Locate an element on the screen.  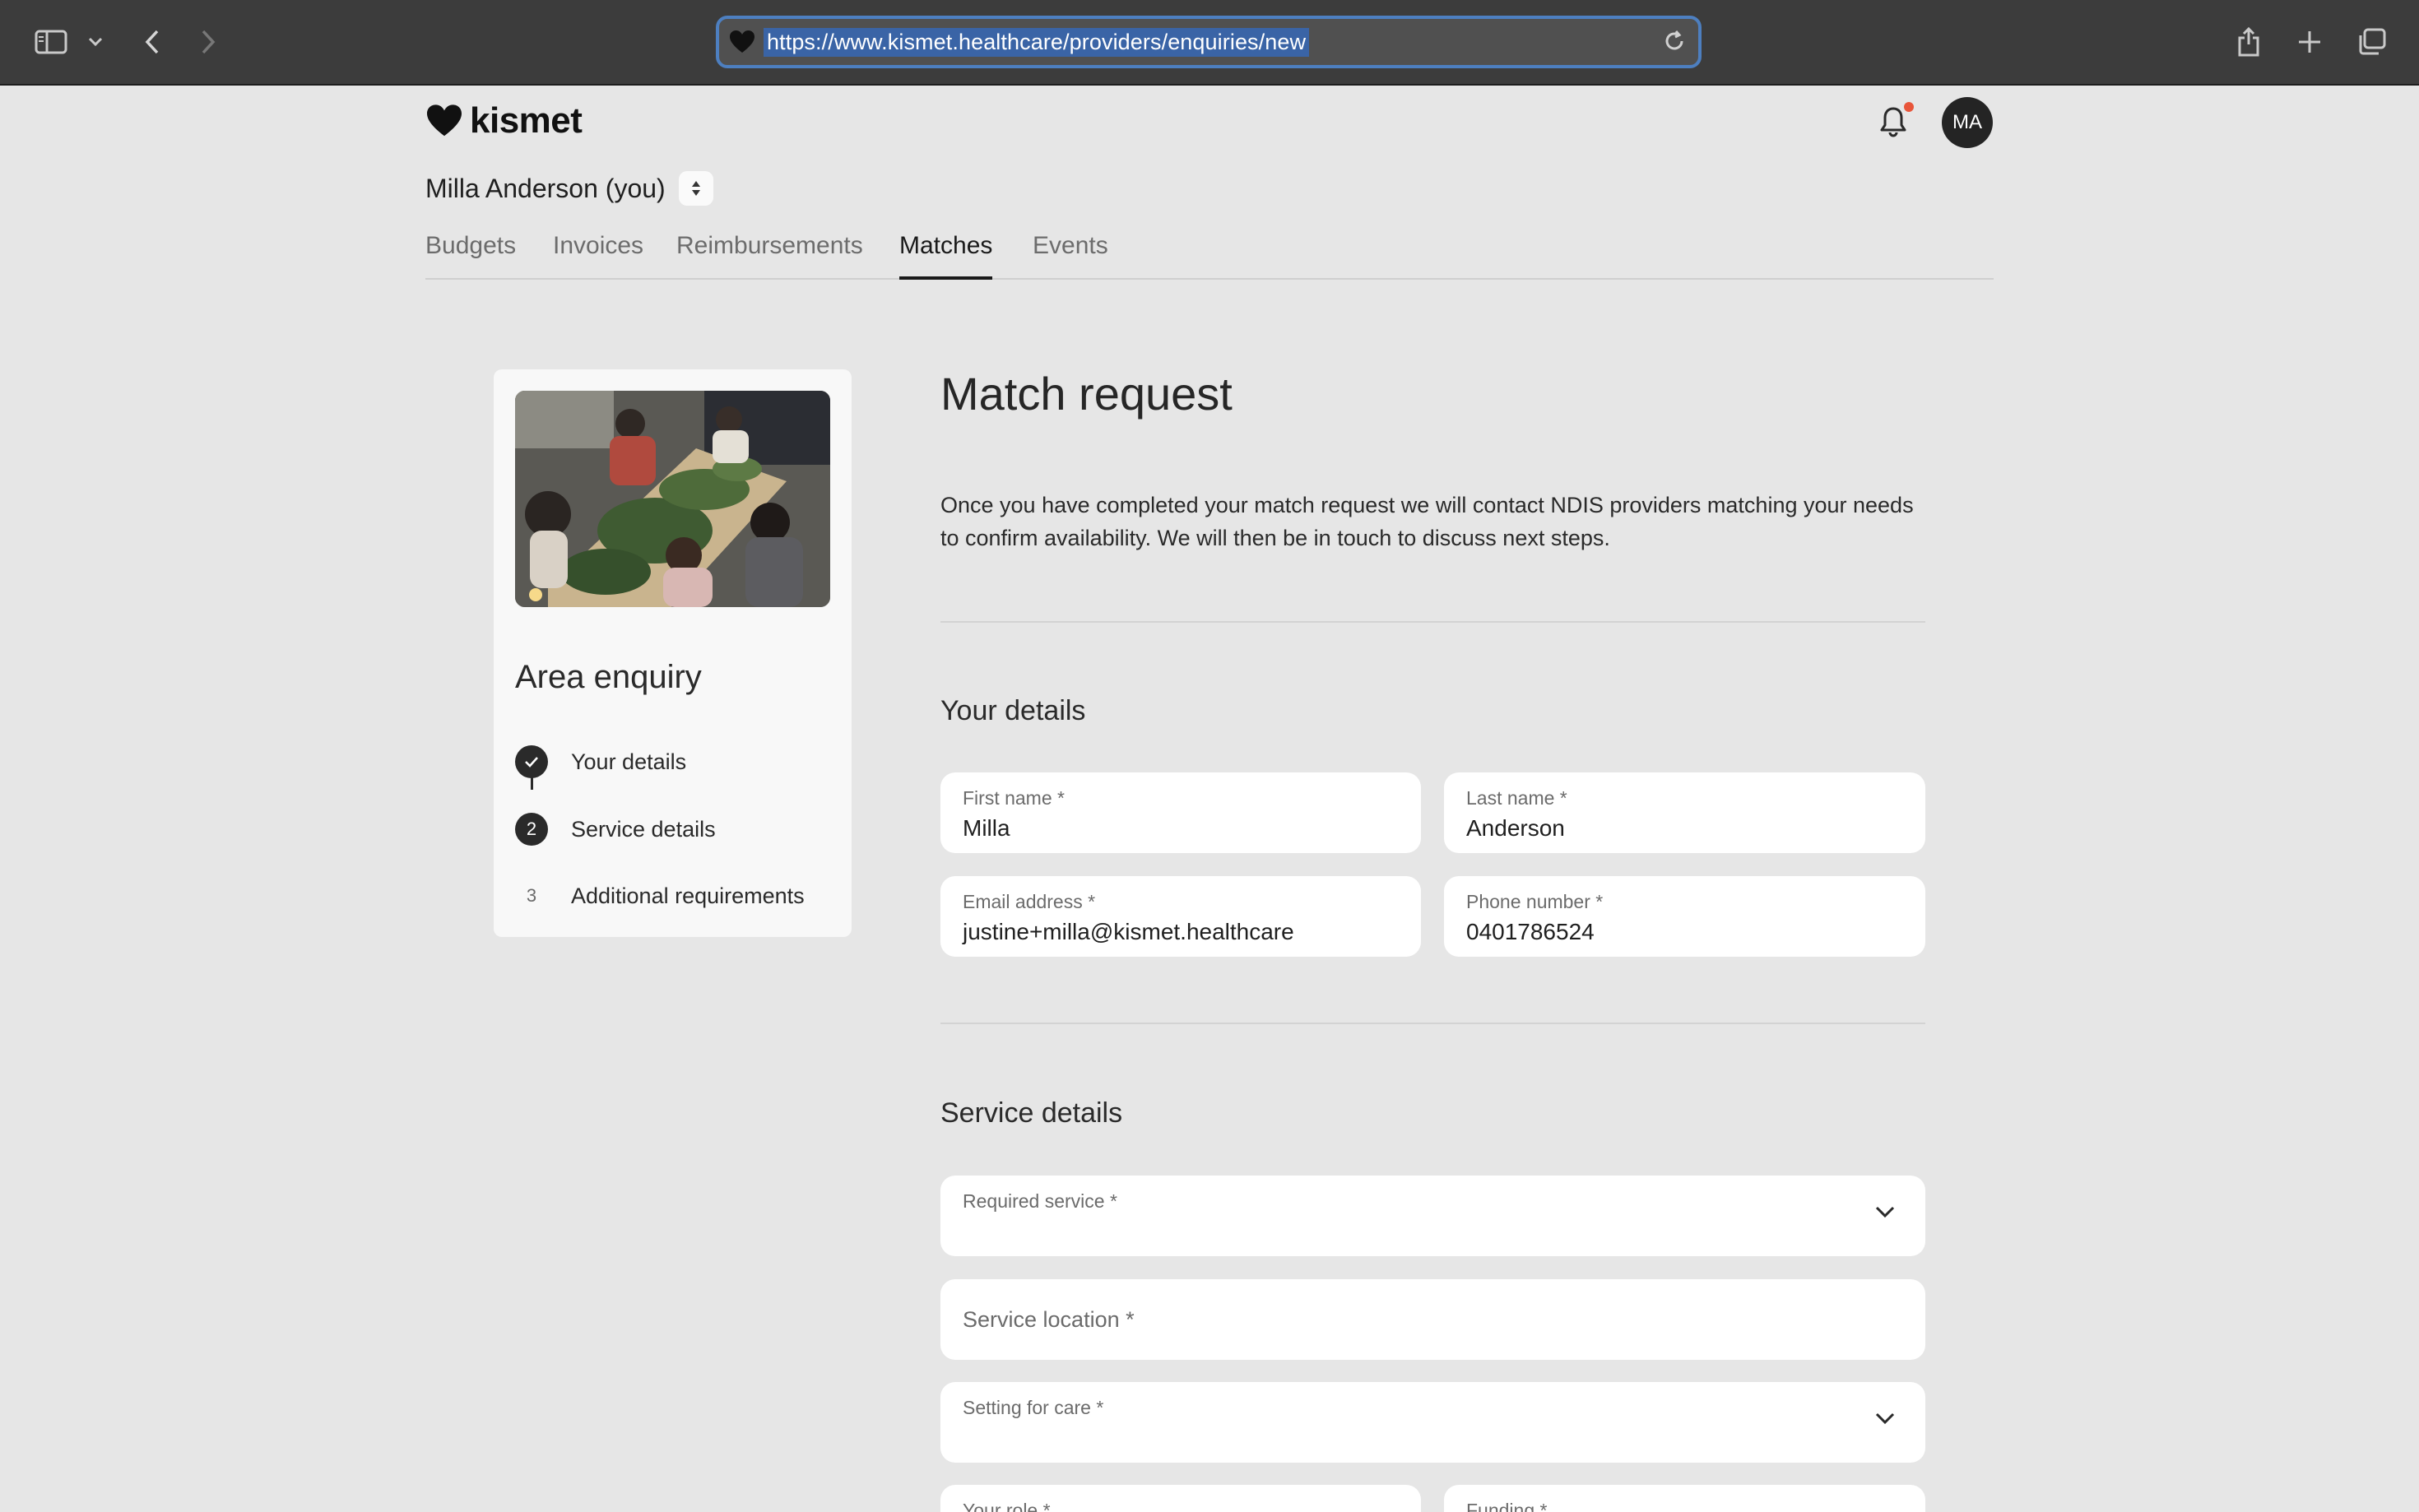
step-label: Additional requirements is located at coordinates (688, 895).